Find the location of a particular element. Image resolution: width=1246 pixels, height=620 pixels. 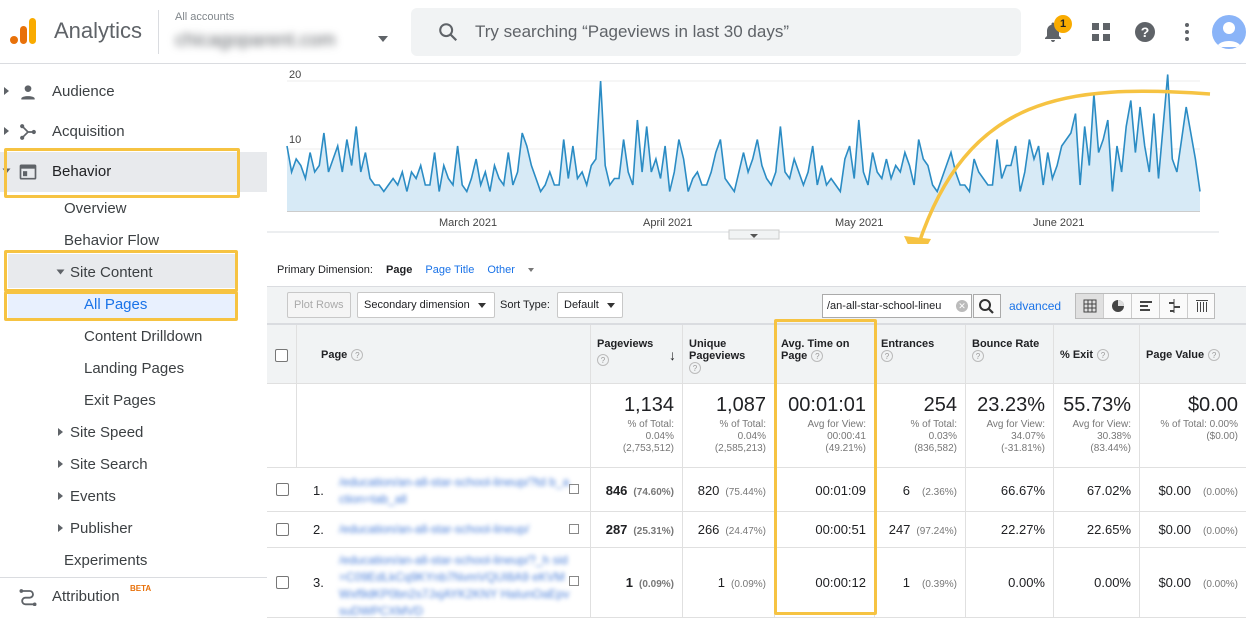

table-view-switcher is located at coordinates (1145, 306).